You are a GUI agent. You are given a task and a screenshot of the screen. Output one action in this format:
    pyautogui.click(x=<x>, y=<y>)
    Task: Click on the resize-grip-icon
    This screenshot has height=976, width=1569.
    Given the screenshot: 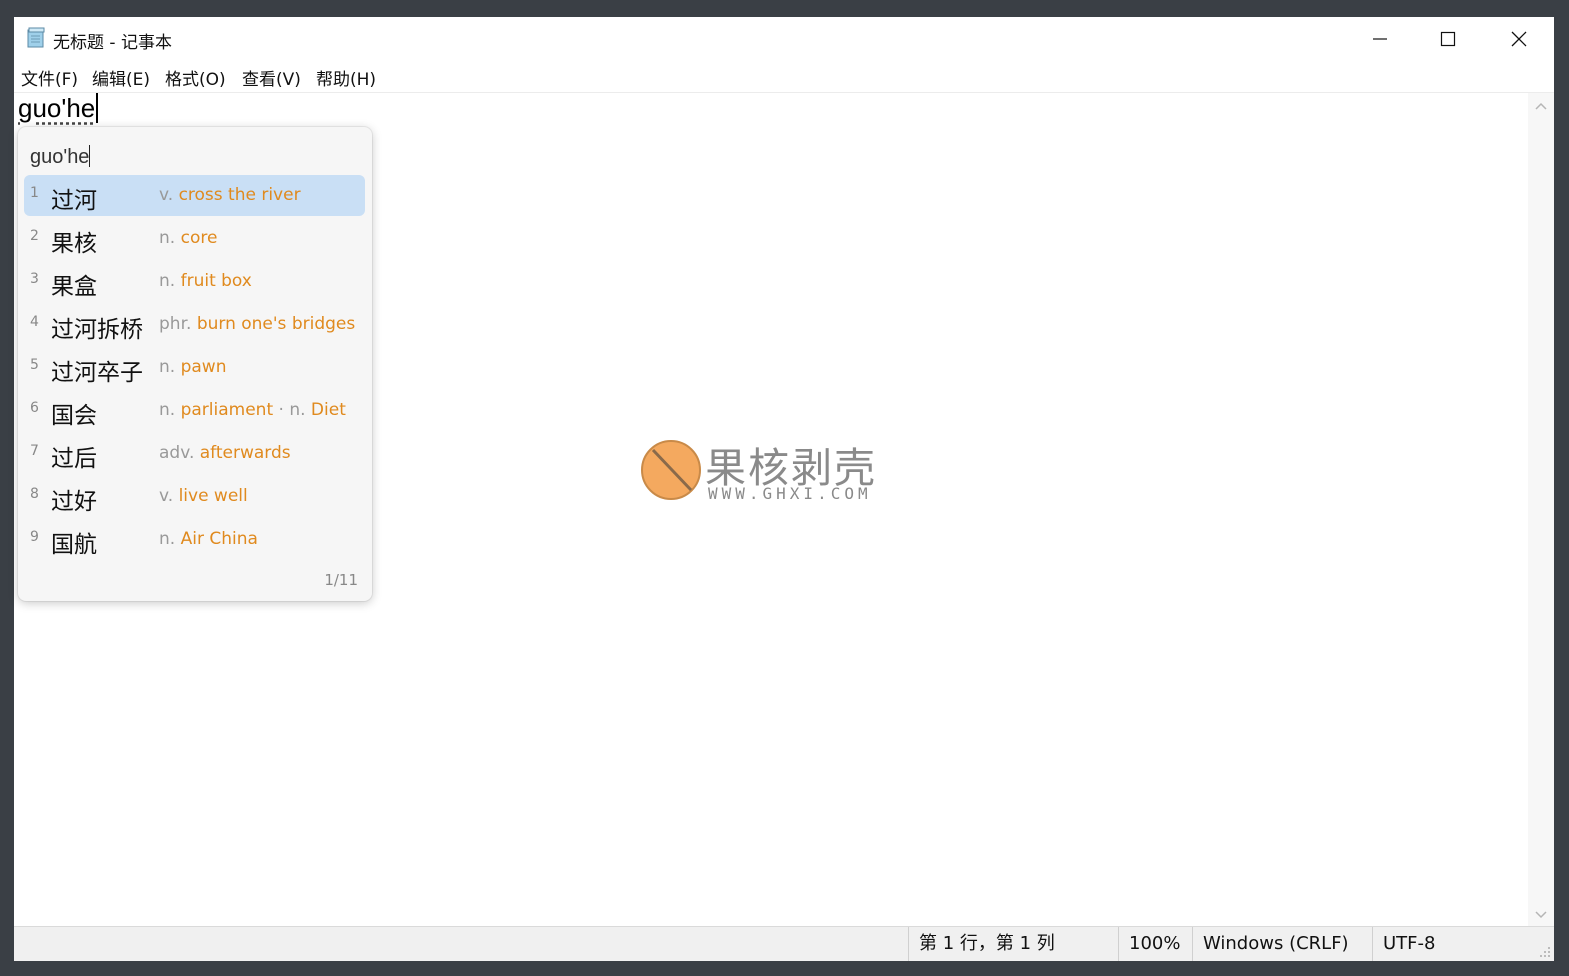 What is the action you would take?
    pyautogui.click(x=1545, y=952)
    